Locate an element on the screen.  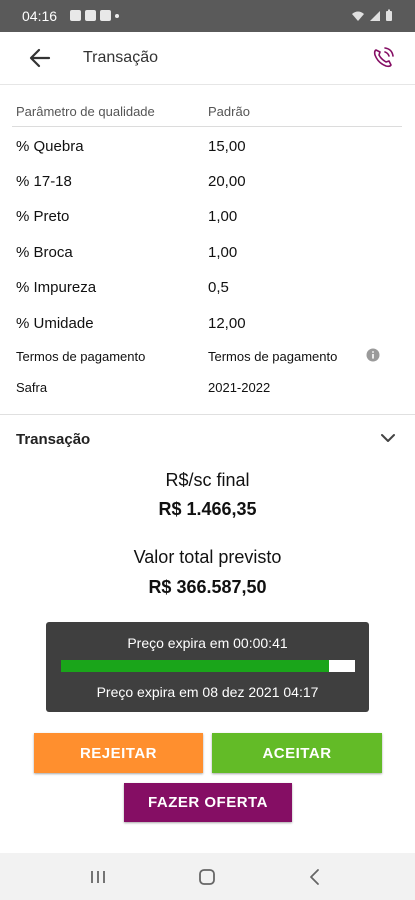
status-right-icons is located at coordinates (372, 15).